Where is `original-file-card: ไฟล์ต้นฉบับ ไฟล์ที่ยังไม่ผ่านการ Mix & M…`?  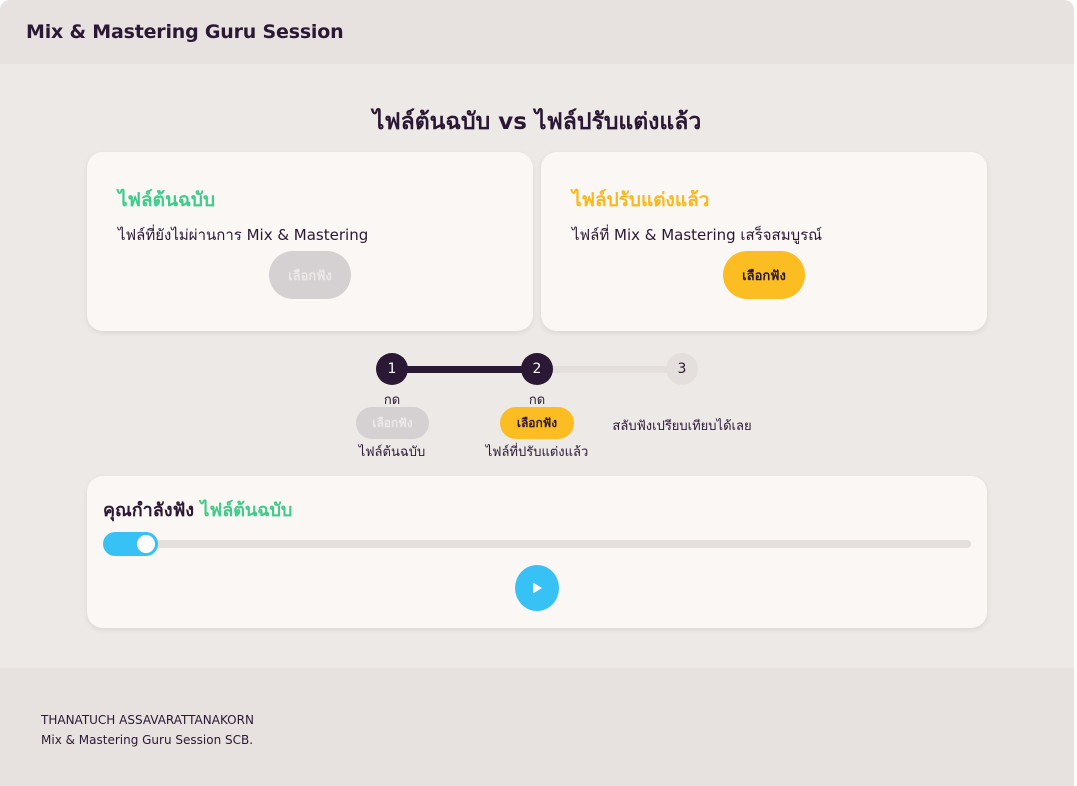
original-file-card: ไฟล์ต้นฉบับ ไฟล์ที่ยังไม่ผ่านการ Mix & M… is located at coordinates (310, 241).